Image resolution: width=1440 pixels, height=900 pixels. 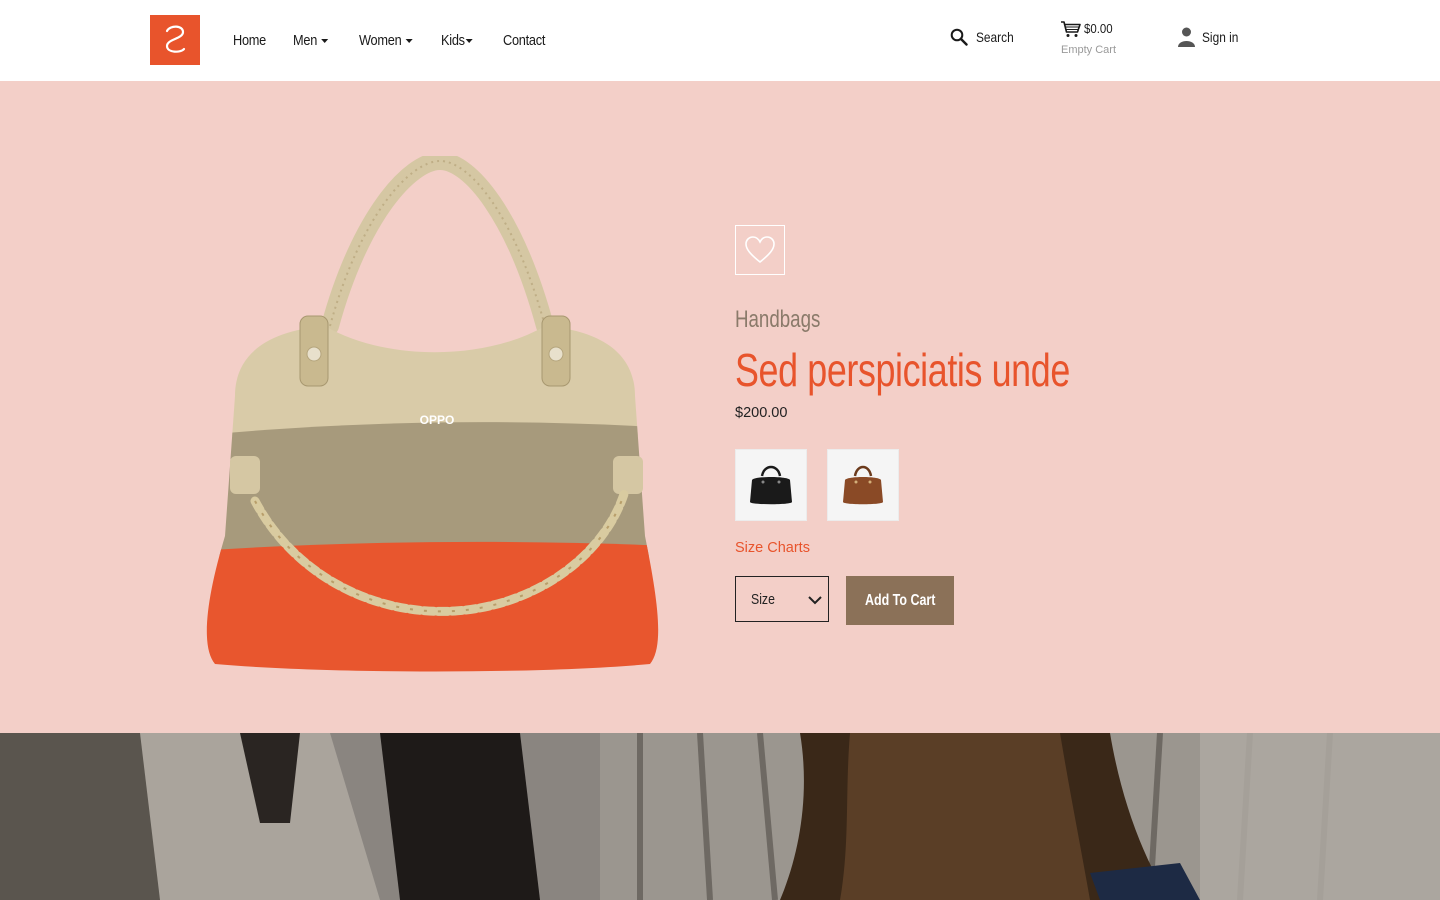 What do you see at coordinates (1071, 29) in the screenshot?
I see `cart-icon` at bounding box center [1071, 29].